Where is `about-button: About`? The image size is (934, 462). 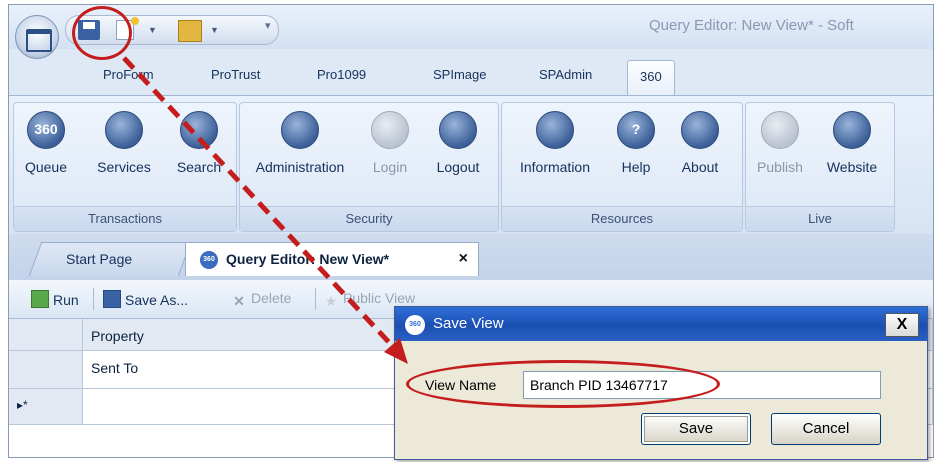
about-button: About is located at coordinates (700, 143).